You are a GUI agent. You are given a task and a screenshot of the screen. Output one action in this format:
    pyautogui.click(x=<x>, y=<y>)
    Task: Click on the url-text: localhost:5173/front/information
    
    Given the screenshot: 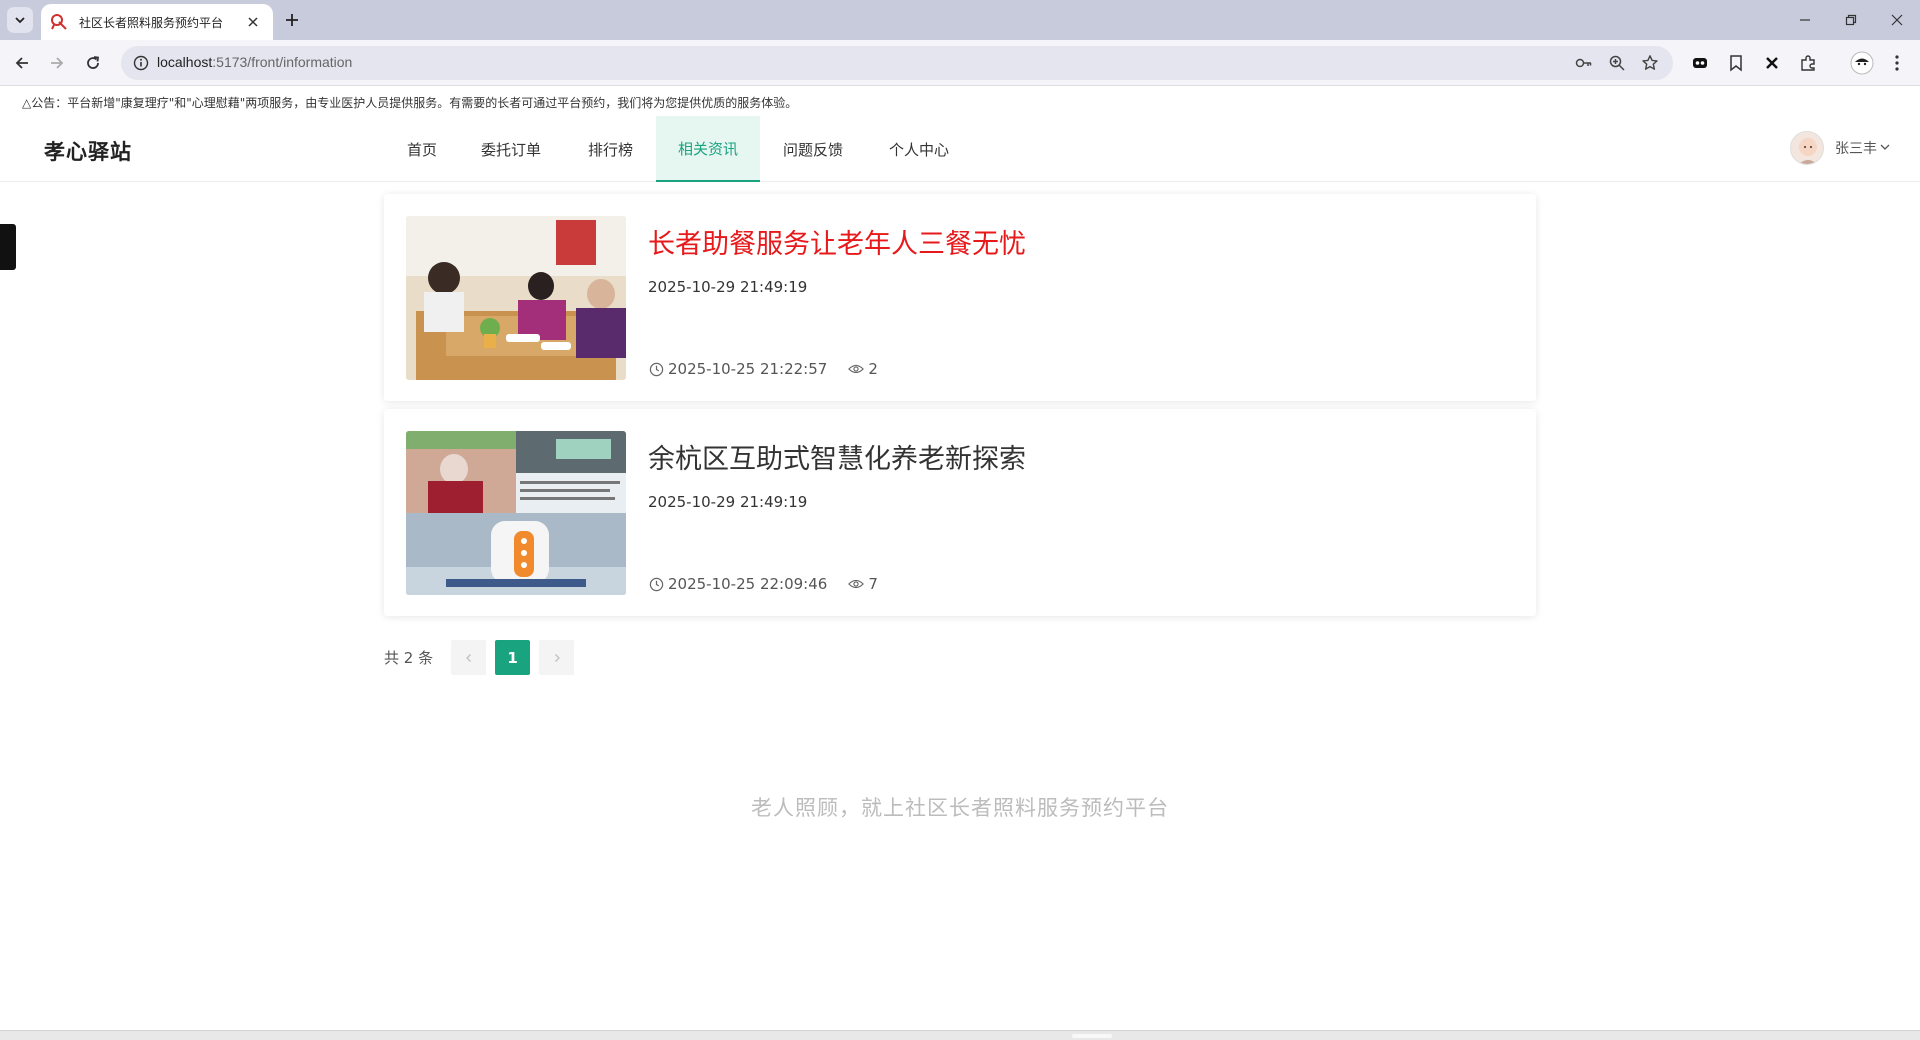 What is the action you would take?
    pyautogui.click(x=254, y=62)
    